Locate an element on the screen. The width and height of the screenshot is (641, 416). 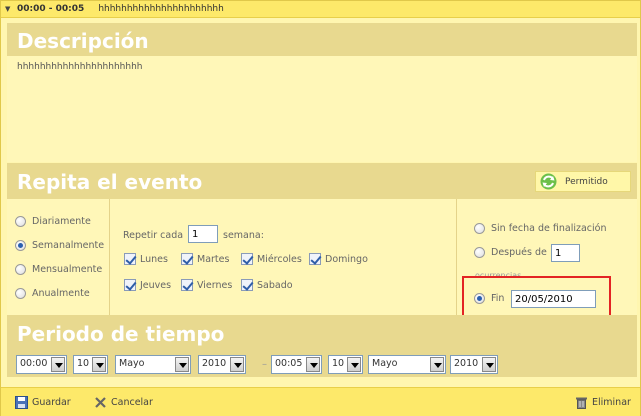
cancel-label: Cancelar is located at coordinates (132, 402).